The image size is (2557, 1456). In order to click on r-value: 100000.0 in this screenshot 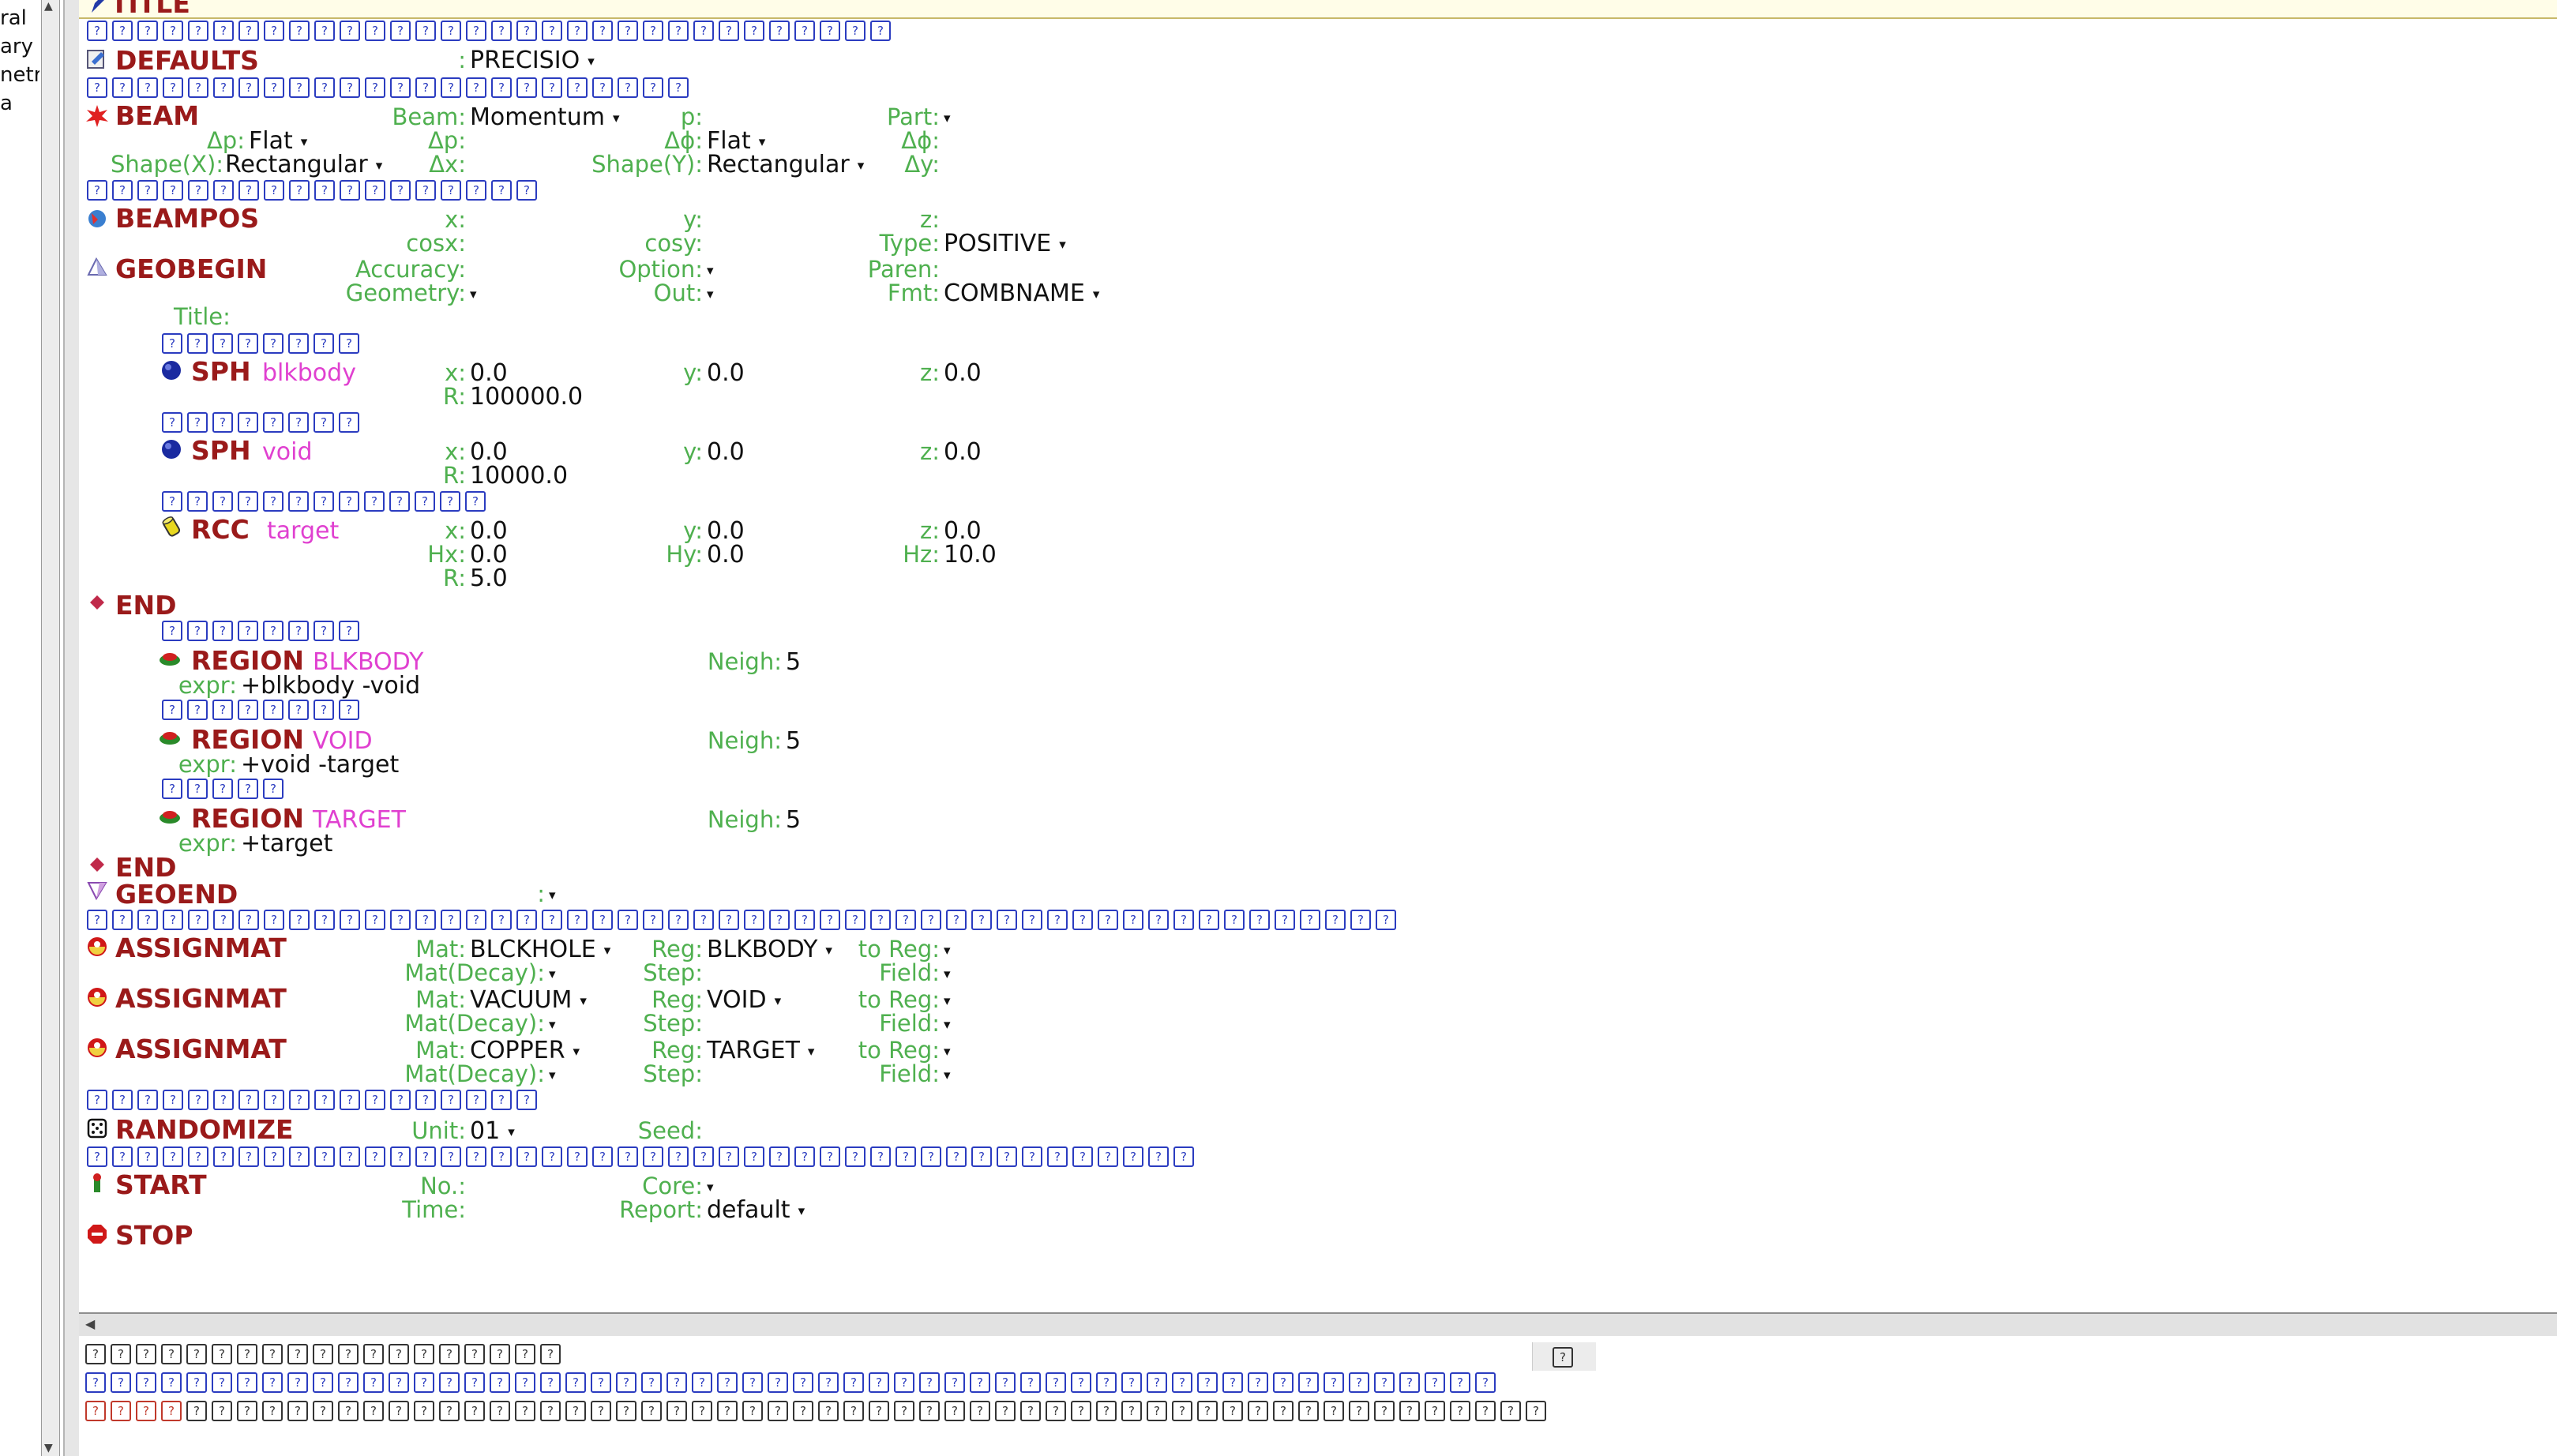, I will do `click(526, 397)`.